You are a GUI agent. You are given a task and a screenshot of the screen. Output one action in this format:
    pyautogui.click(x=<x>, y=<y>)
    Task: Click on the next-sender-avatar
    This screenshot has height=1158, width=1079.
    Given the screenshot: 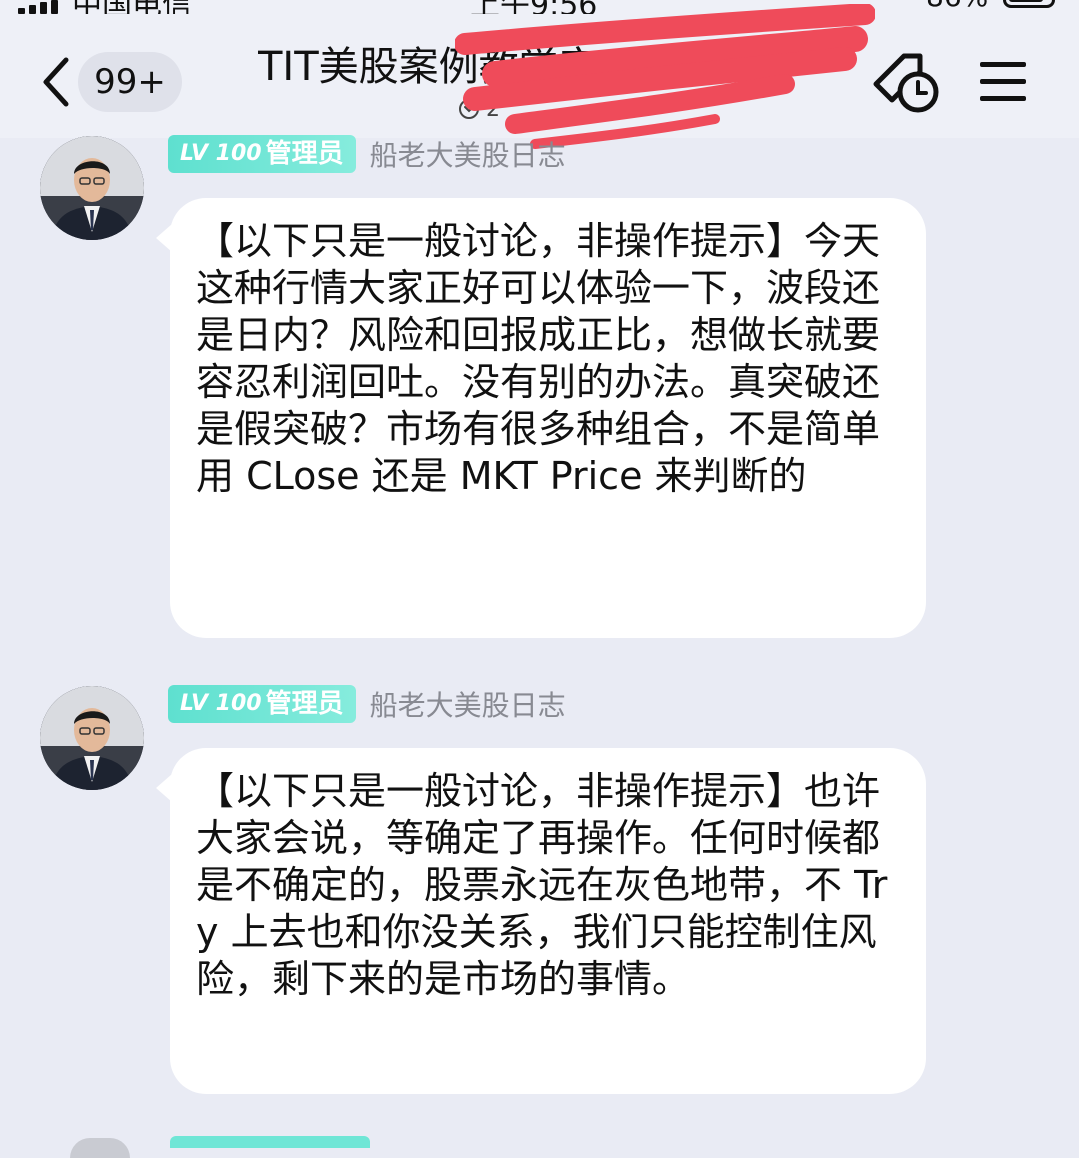 What is the action you would take?
    pyautogui.click(x=100, y=1148)
    